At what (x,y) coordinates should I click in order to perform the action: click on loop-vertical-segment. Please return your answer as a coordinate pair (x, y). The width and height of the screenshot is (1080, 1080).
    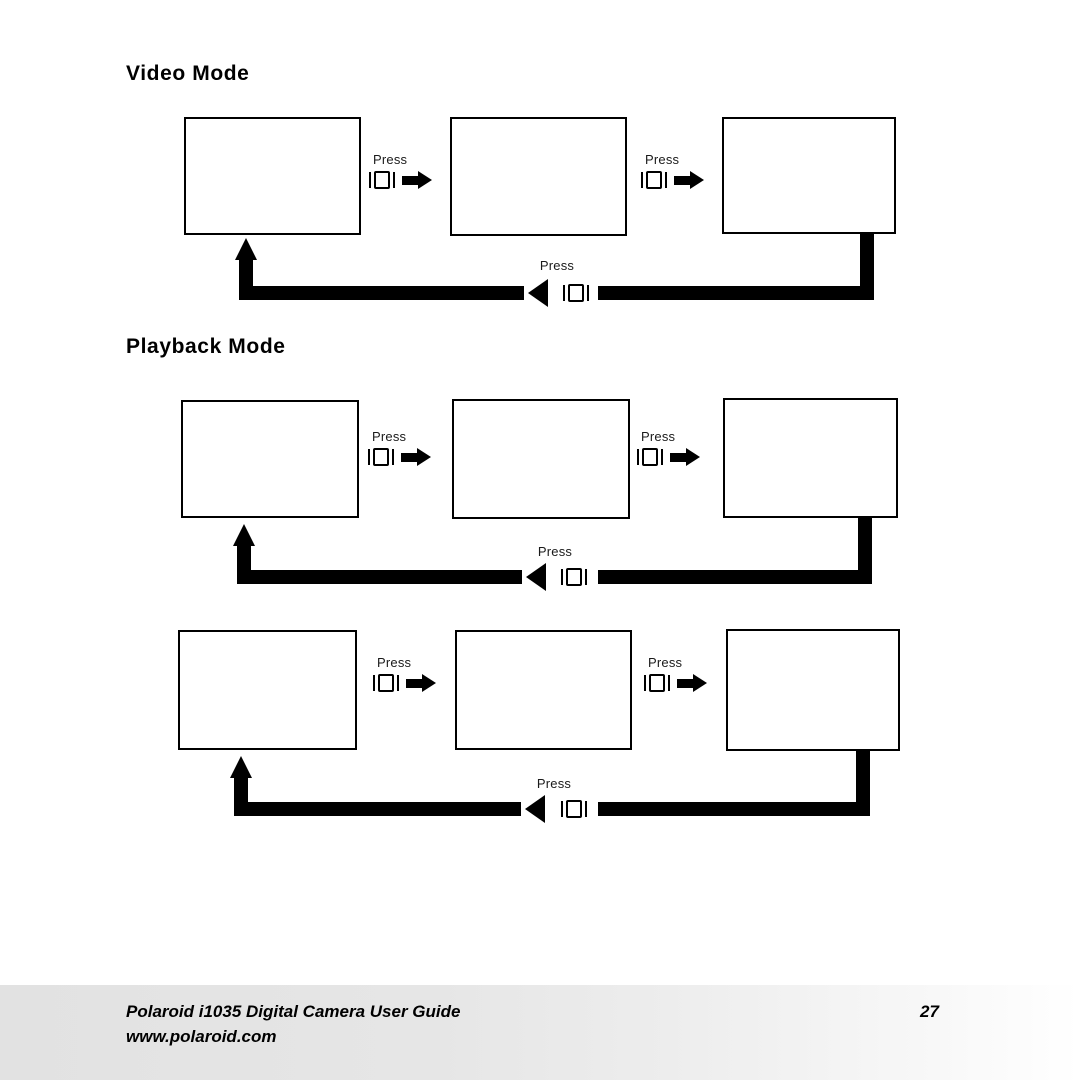
    Looking at the image, I should click on (241, 796).